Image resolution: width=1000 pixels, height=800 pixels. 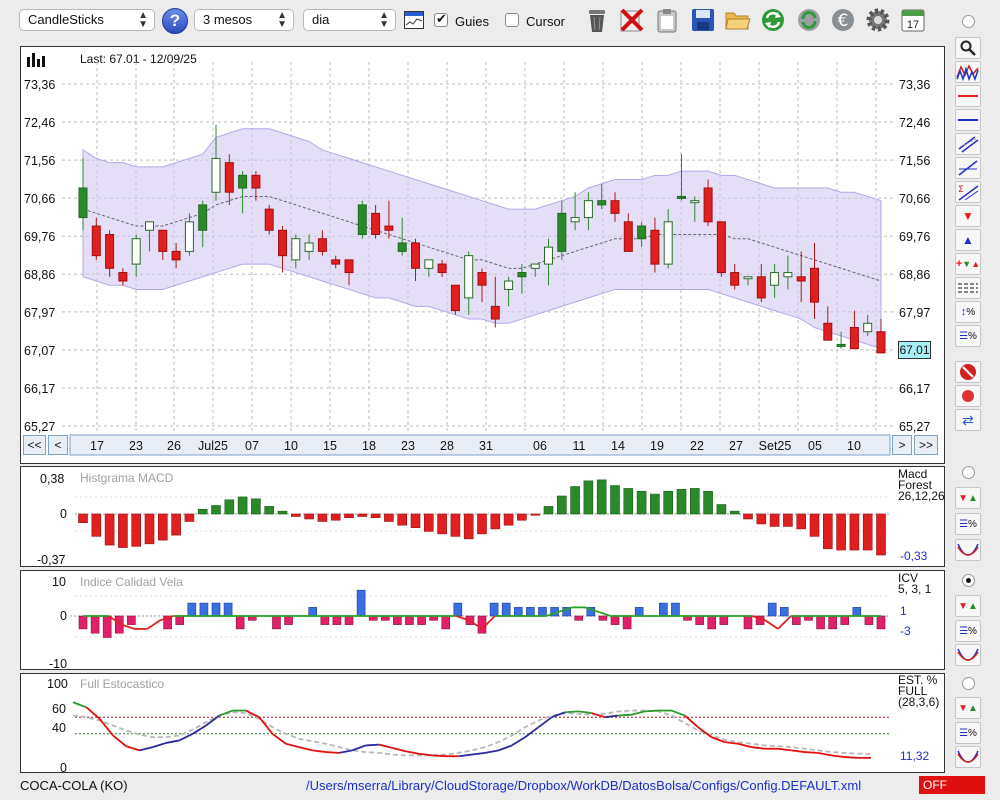 What do you see at coordinates (961, 190) in the screenshot?
I see `svg-text: Σ` at bounding box center [961, 190].